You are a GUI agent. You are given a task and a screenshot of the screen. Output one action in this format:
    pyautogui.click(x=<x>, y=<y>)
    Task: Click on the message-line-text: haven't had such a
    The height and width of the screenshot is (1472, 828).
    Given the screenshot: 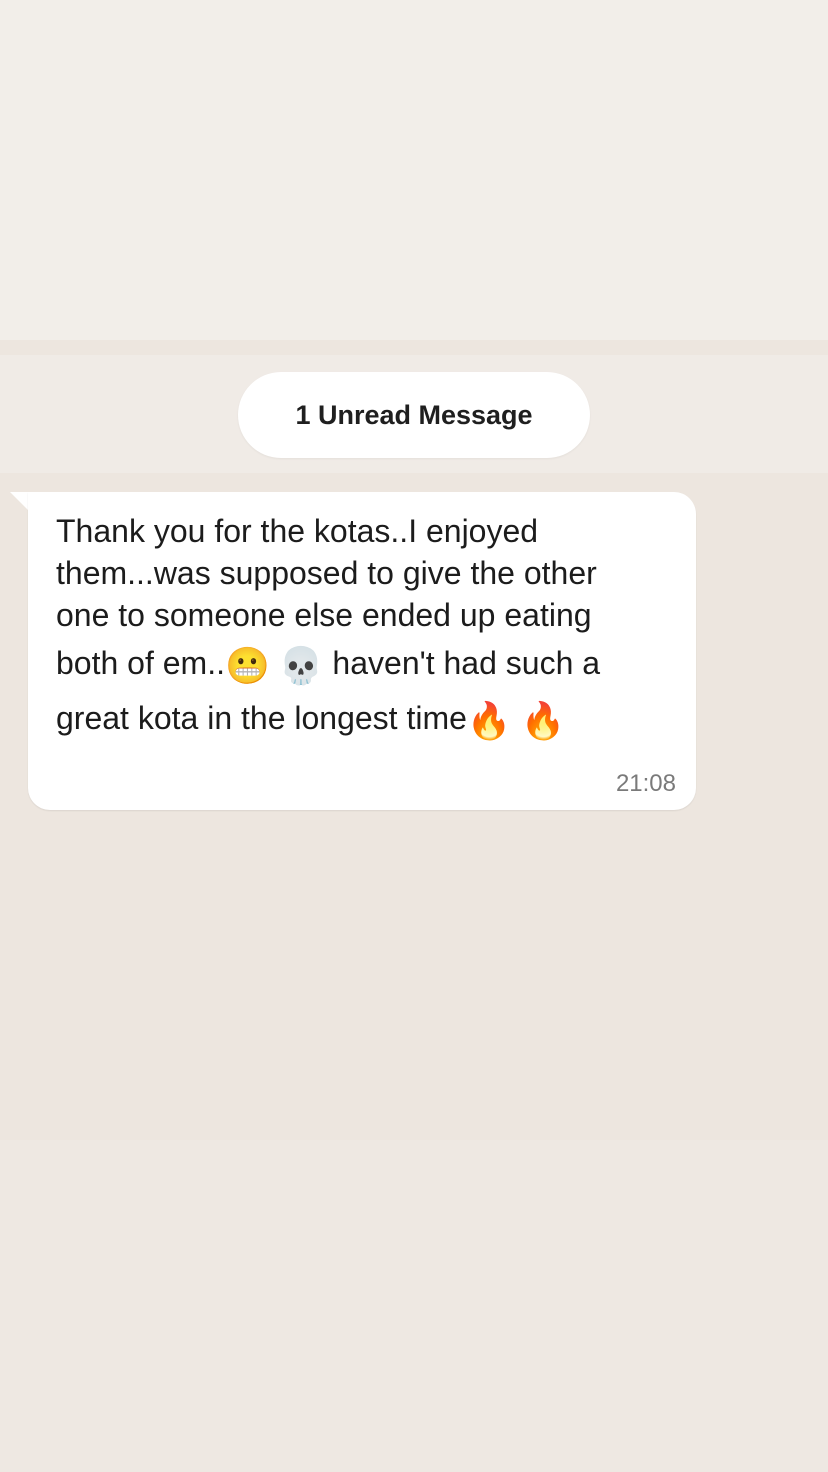 What is the action you would take?
    pyautogui.click(x=462, y=663)
    